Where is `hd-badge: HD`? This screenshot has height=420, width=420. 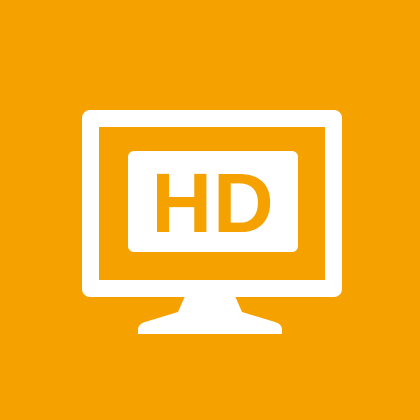
hd-badge: HD is located at coordinates (213, 201).